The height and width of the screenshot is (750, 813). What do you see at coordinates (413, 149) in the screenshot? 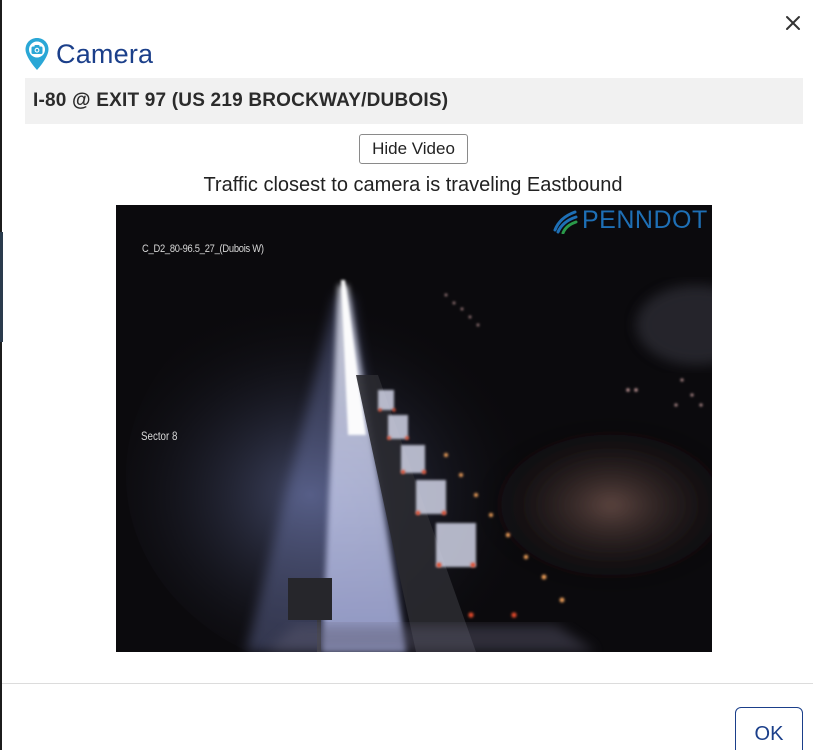
I see `hide-video-button: Hide Video` at bounding box center [413, 149].